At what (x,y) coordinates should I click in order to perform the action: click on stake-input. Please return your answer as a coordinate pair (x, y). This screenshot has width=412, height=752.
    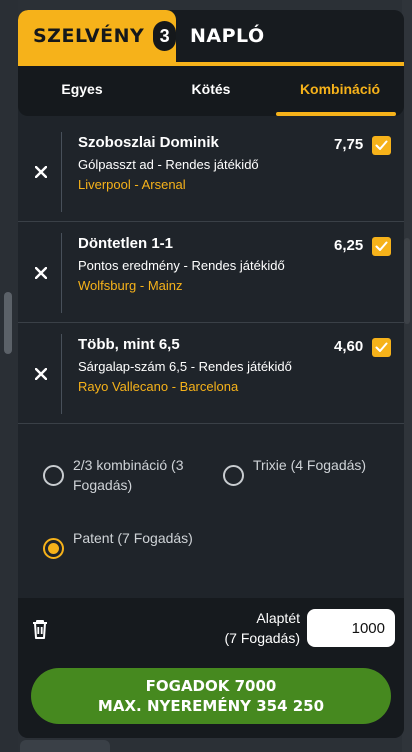
    Looking at the image, I should click on (351, 628).